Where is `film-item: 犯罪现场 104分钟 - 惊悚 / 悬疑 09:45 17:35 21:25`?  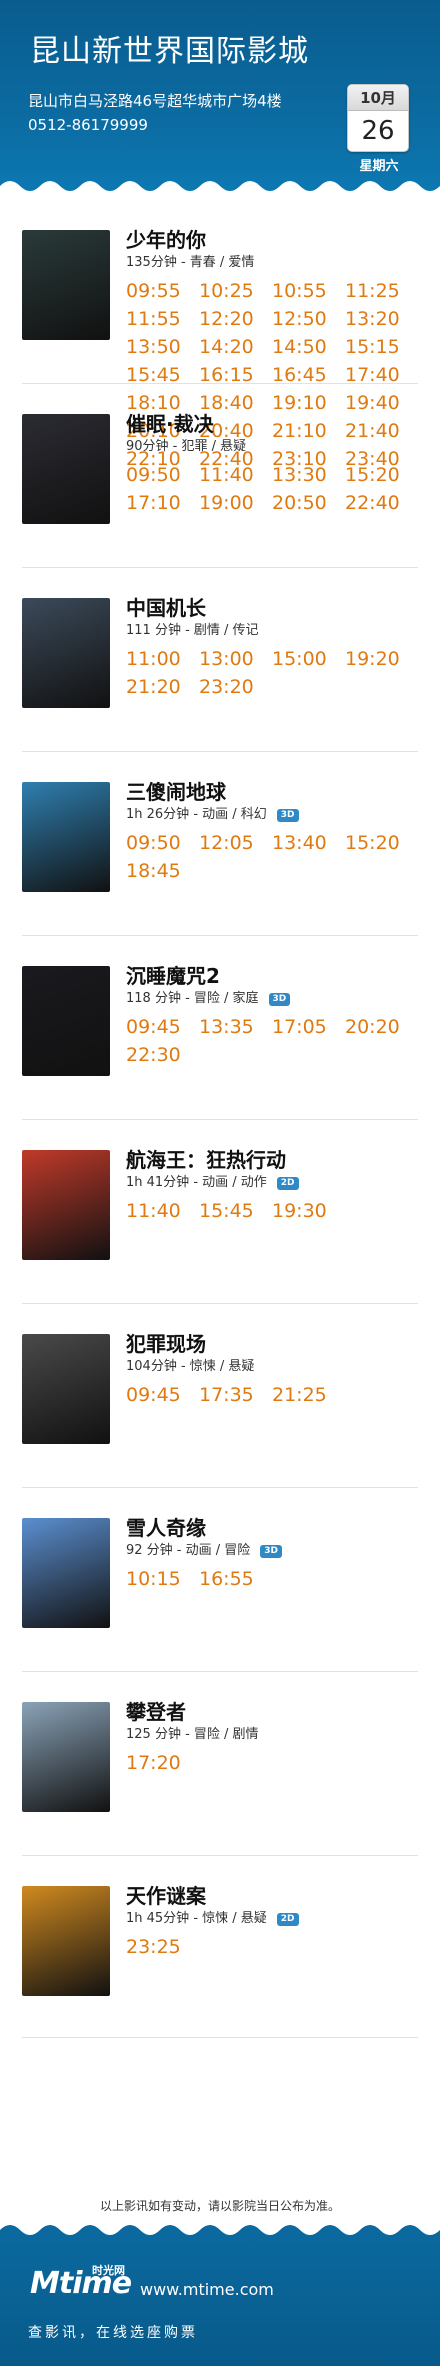
film-item: 犯罪现场 104分钟 - 惊悚 / 悬疑 09:45 17:35 21:25 is located at coordinates (220, 1396).